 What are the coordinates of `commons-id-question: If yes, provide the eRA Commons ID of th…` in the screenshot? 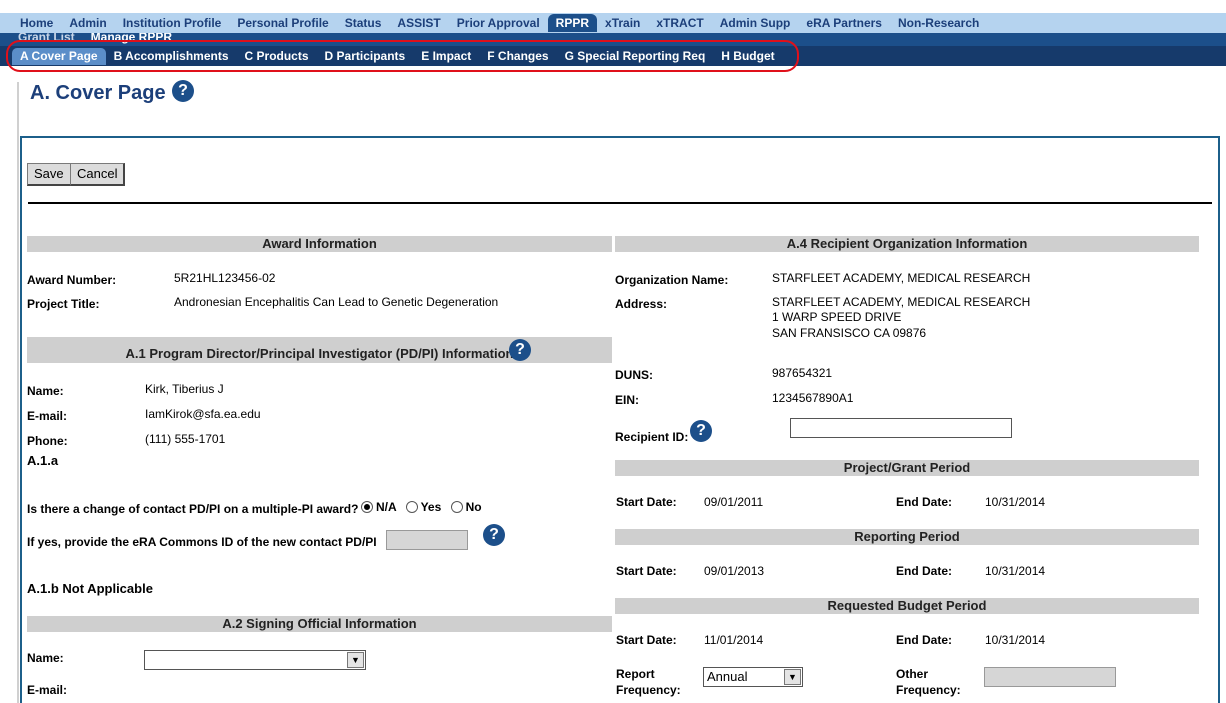 It's located at (202, 542).